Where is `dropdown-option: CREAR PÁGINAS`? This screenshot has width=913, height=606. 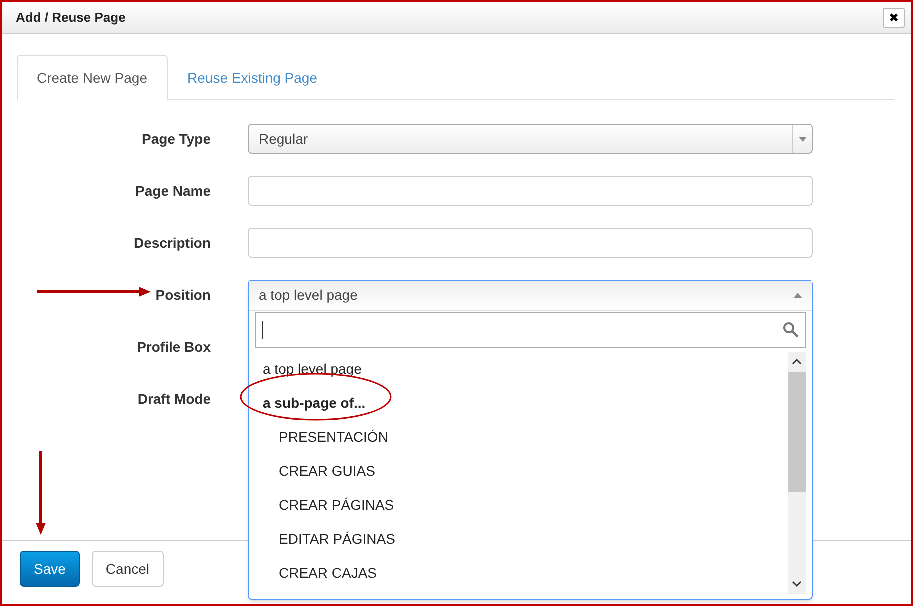
dropdown-option: CREAR PÁGINAS is located at coordinates (525, 505).